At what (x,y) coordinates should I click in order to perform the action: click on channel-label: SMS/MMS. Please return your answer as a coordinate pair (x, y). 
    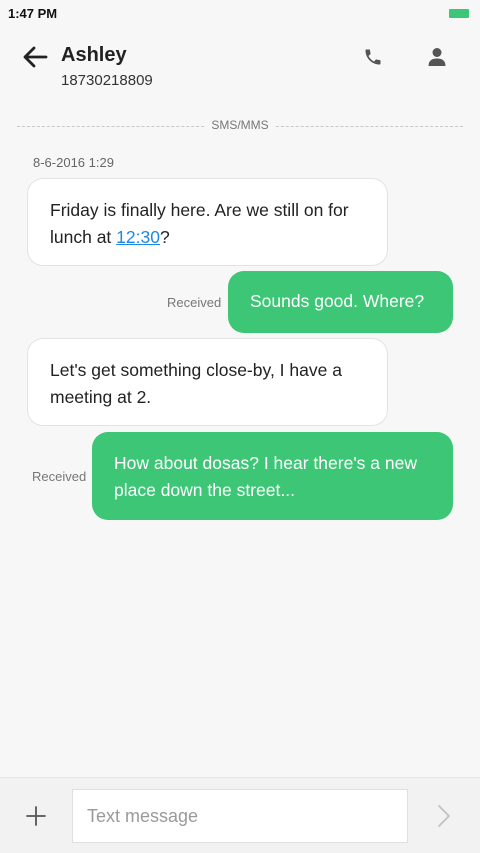
    Looking at the image, I should click on (240, 125).